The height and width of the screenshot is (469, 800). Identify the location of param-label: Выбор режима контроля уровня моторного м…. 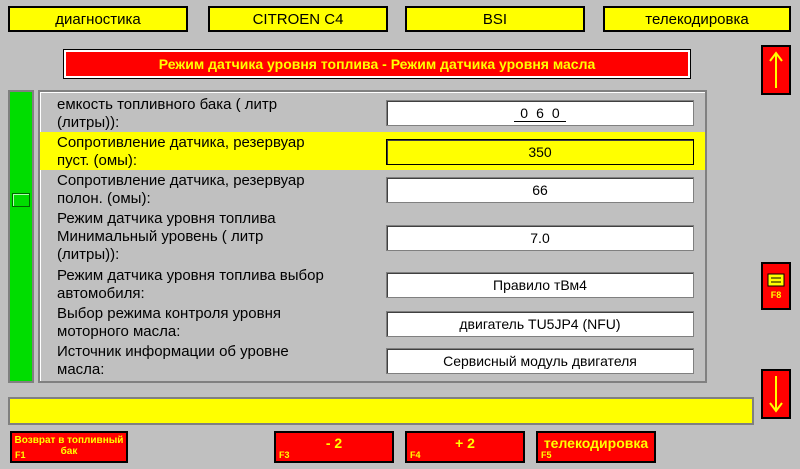
(169, 322).